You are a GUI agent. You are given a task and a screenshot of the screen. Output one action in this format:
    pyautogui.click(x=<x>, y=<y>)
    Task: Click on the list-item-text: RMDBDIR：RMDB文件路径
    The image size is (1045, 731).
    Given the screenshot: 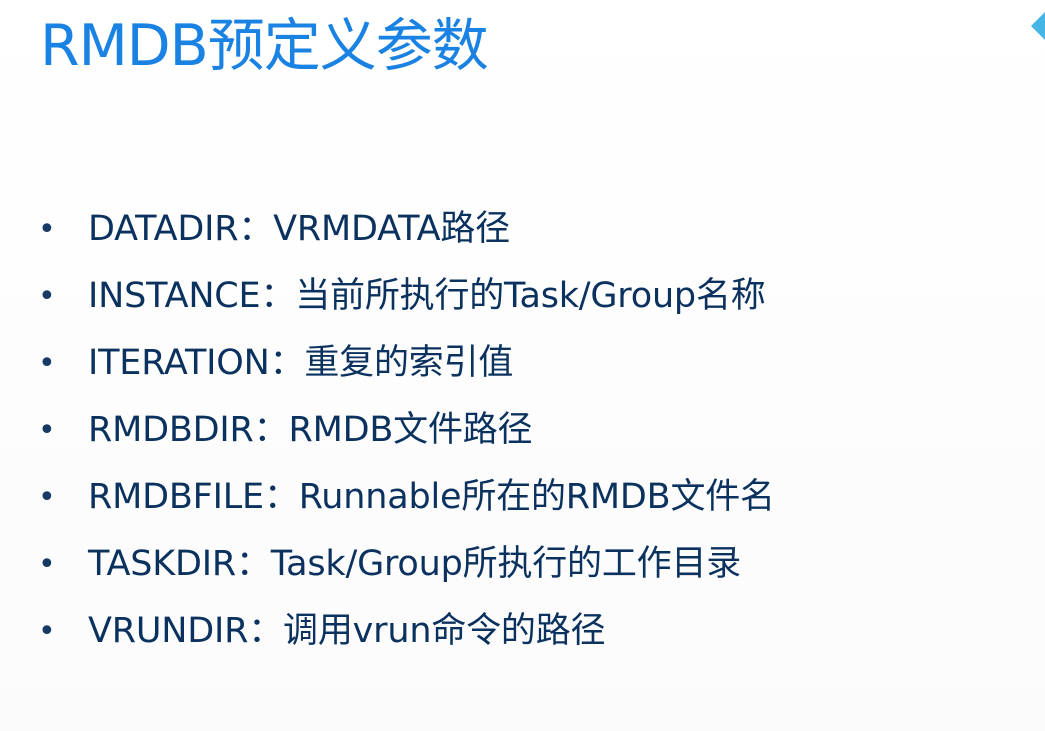 What is the action you would take?
    pyautogui.click(x=310, y=430)
    